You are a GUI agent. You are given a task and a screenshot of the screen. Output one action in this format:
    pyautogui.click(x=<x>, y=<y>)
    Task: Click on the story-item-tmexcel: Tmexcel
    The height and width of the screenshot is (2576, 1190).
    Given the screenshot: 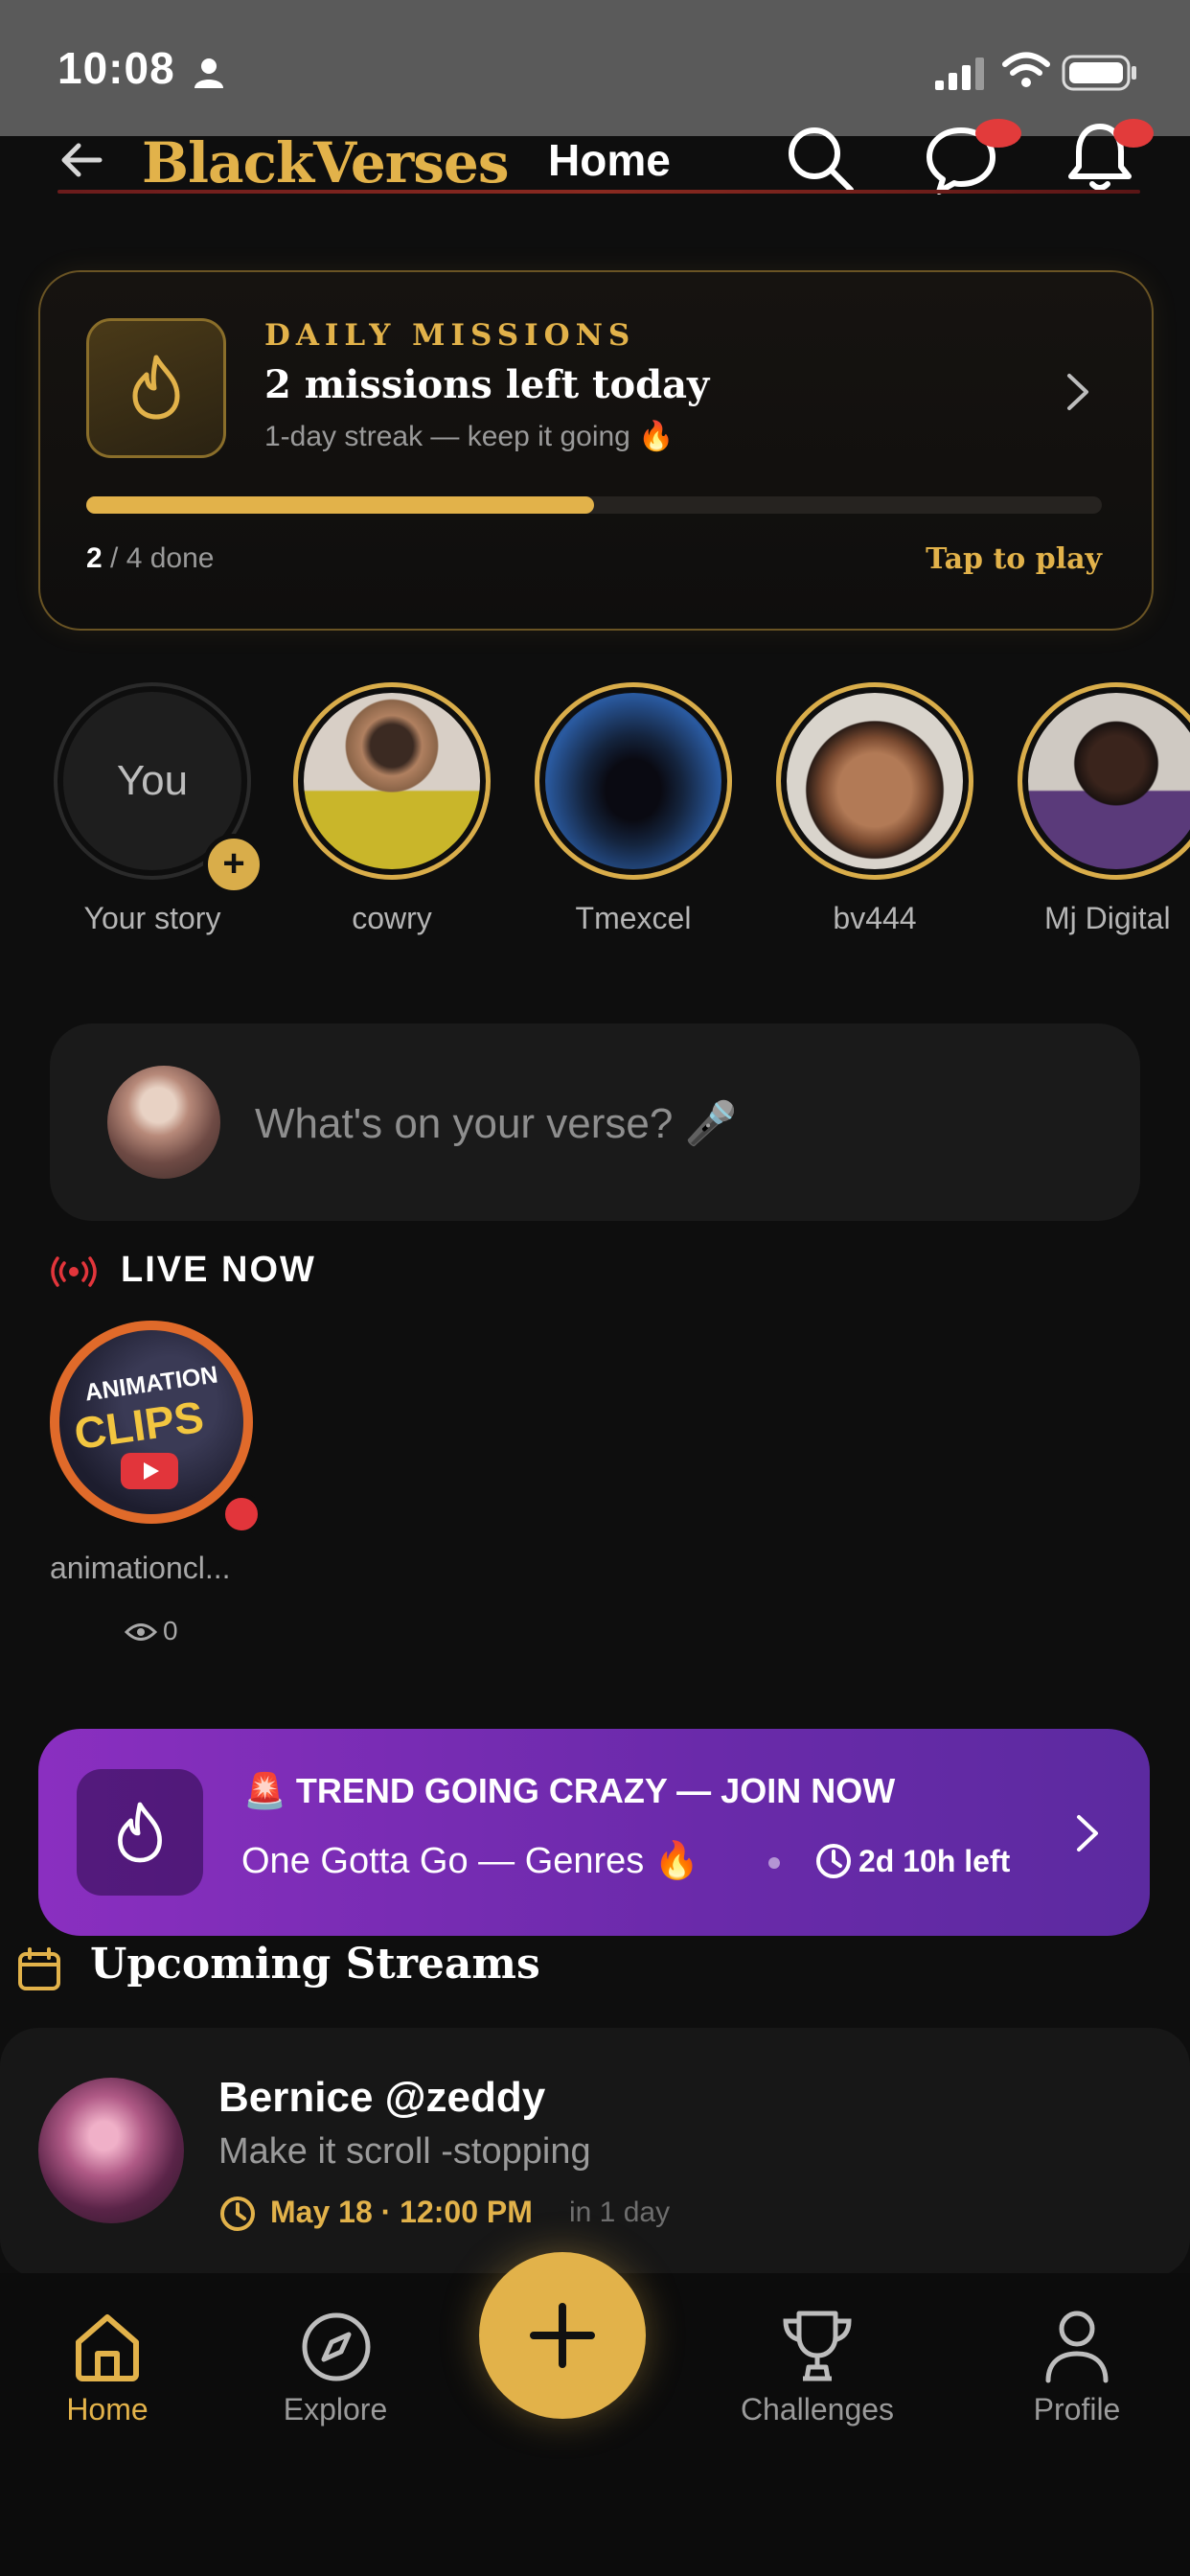 What is the action you would take?
    pyautogui.click(x=634, y=809)
    